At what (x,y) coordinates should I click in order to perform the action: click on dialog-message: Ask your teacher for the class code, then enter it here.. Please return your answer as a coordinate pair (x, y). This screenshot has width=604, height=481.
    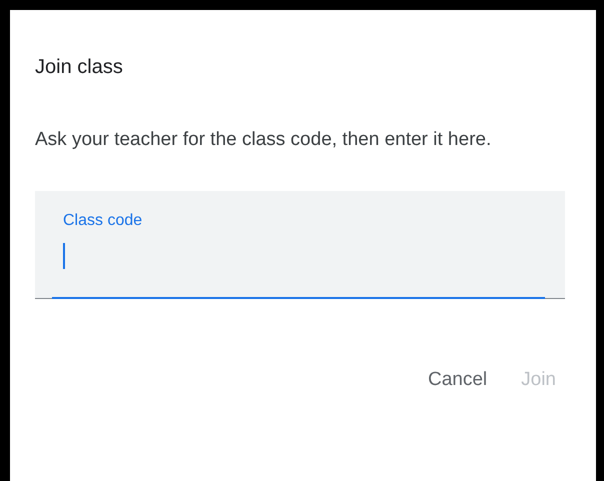
    Looking at the image, I should click on (263, 140).